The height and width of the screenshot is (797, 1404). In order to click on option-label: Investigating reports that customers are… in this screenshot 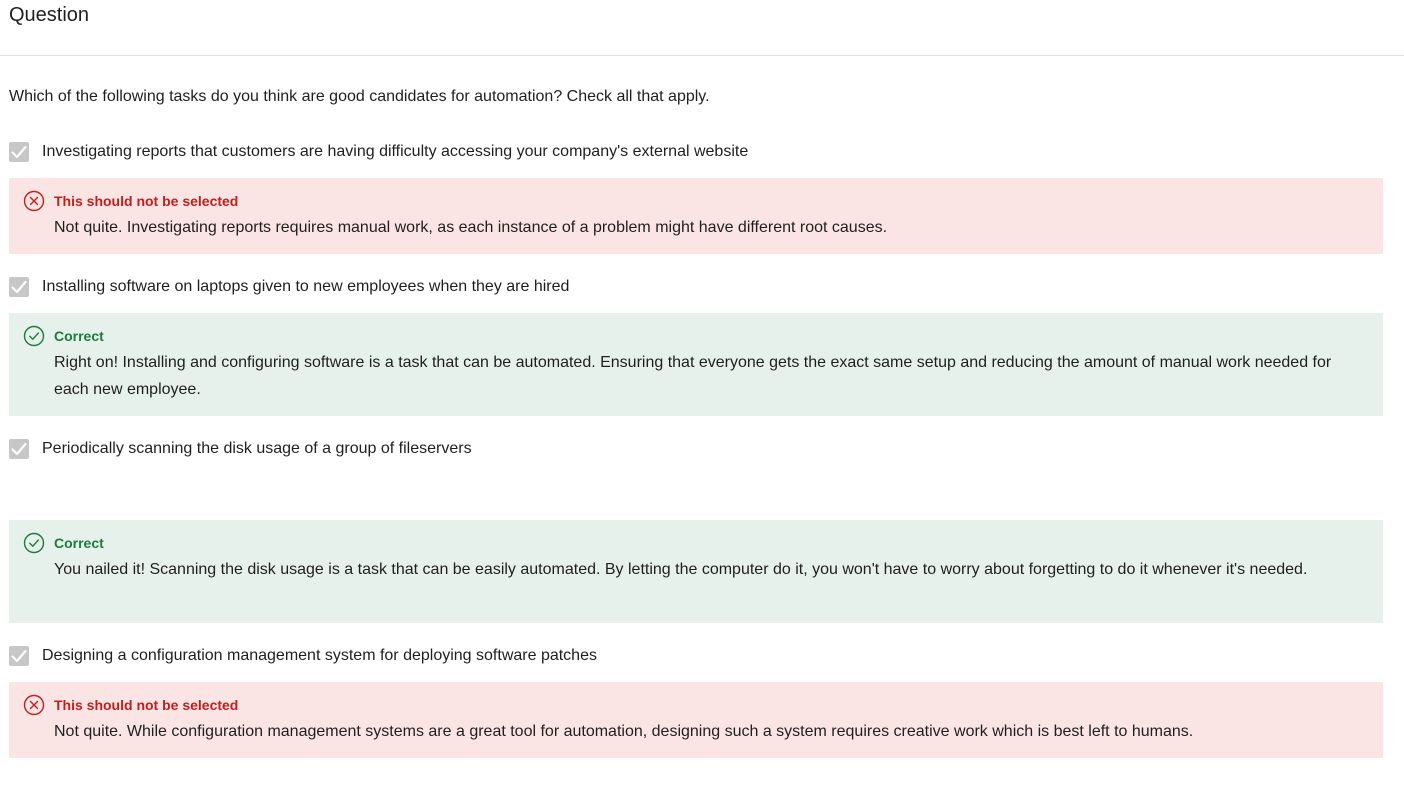, I will do `click(395, 151)`.